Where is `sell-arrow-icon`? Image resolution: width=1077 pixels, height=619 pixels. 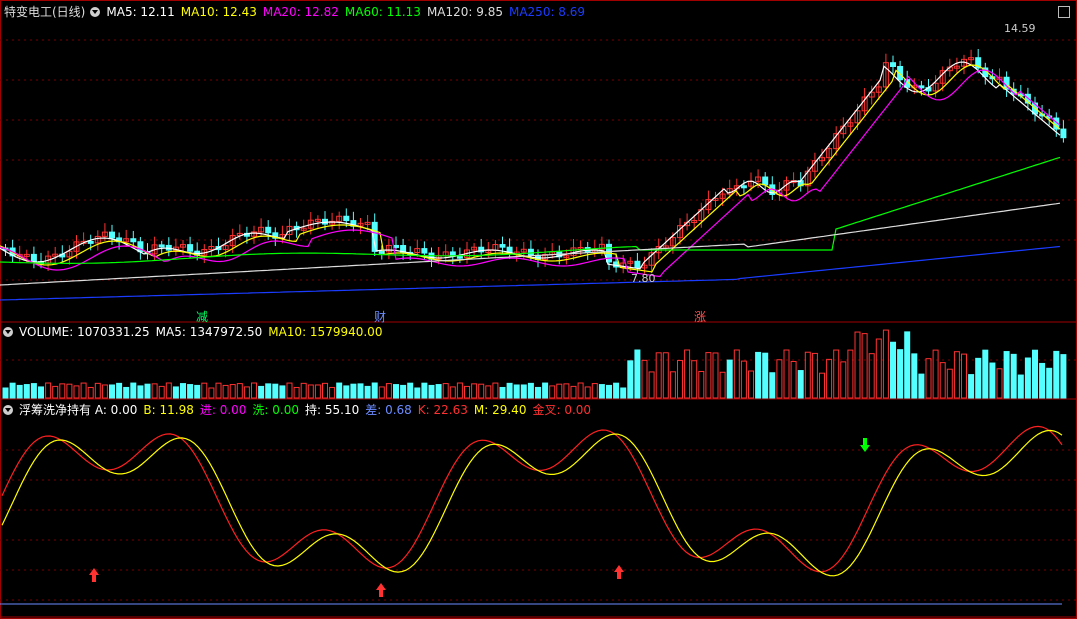
sell-arrow-icon is located at coordinates (865, 445).